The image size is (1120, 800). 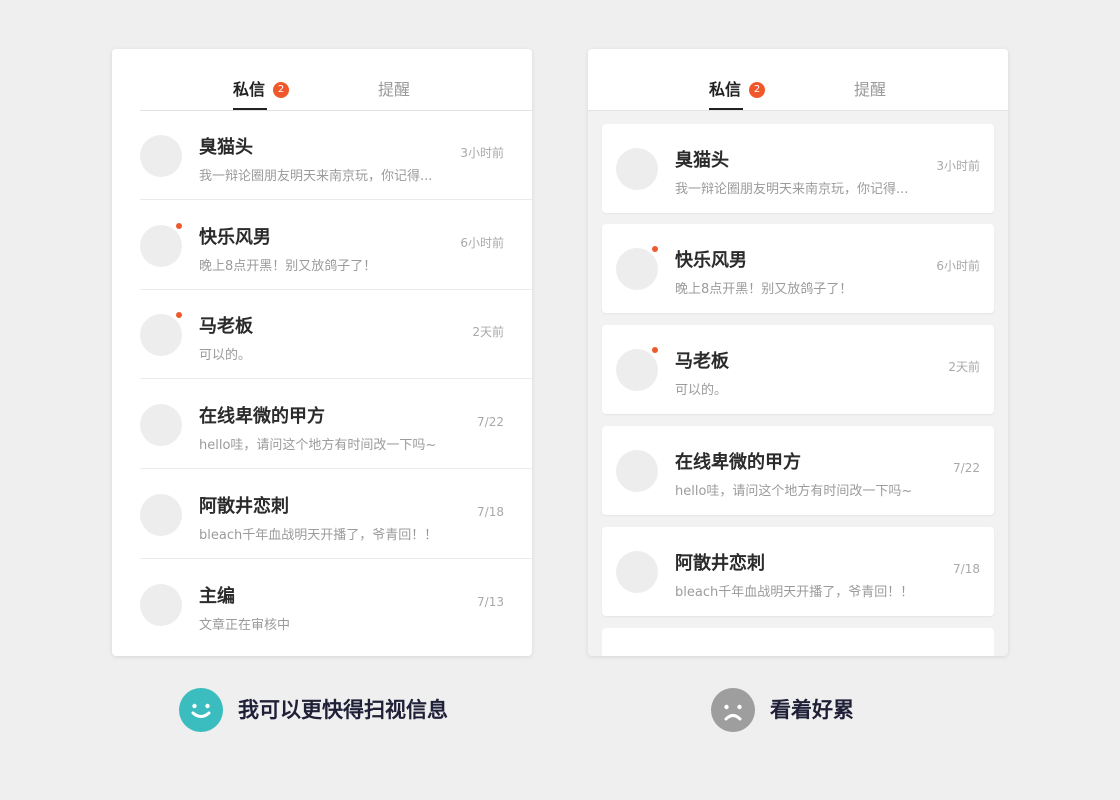 What do you see at coordinates (798, 168) in the screenshot?
I see `conversation-card: 臭猫头 我一辩论圈朋友明天来南京玩，你记得... 3小时前` at bounding box center [798, 168].